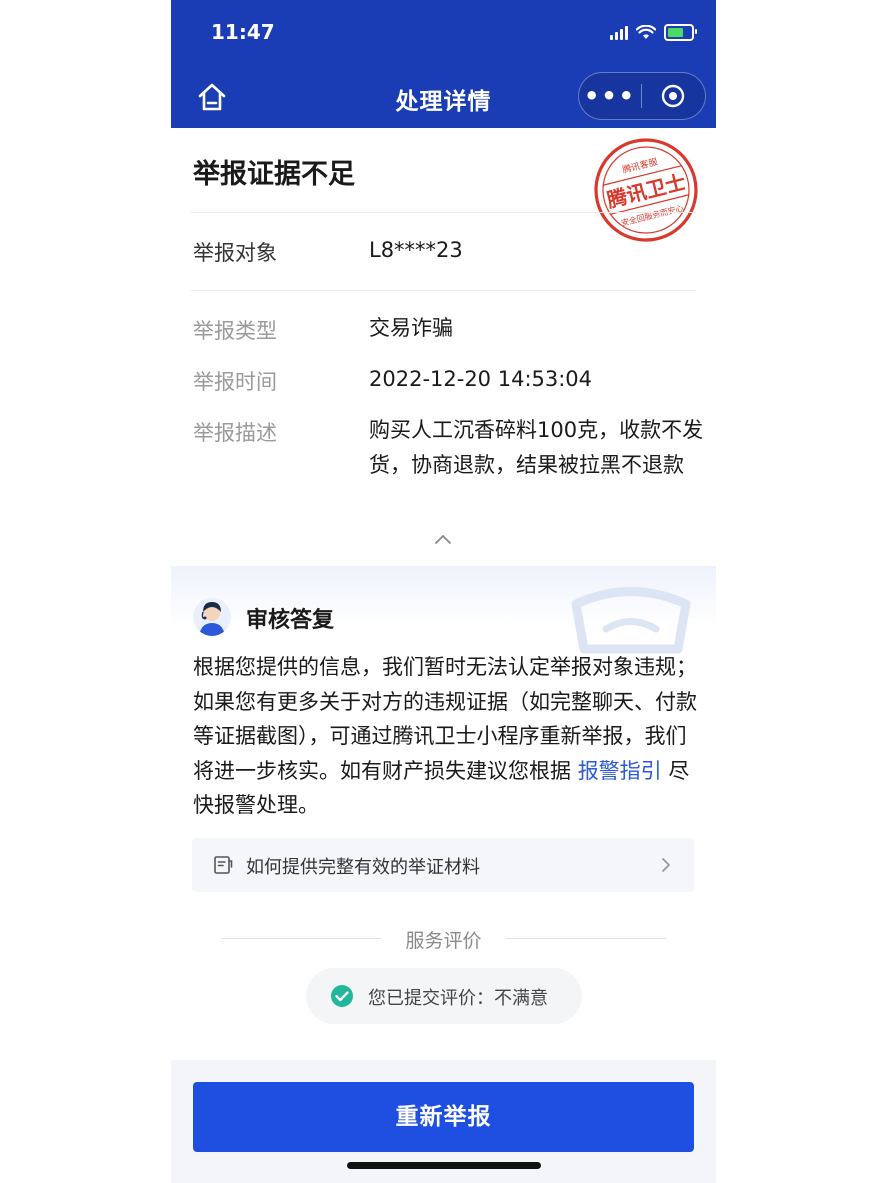  What do you see at coordinates (342, 996) in the screenshot?
I see `check-circle-icon` at bounding box center [342, 996].